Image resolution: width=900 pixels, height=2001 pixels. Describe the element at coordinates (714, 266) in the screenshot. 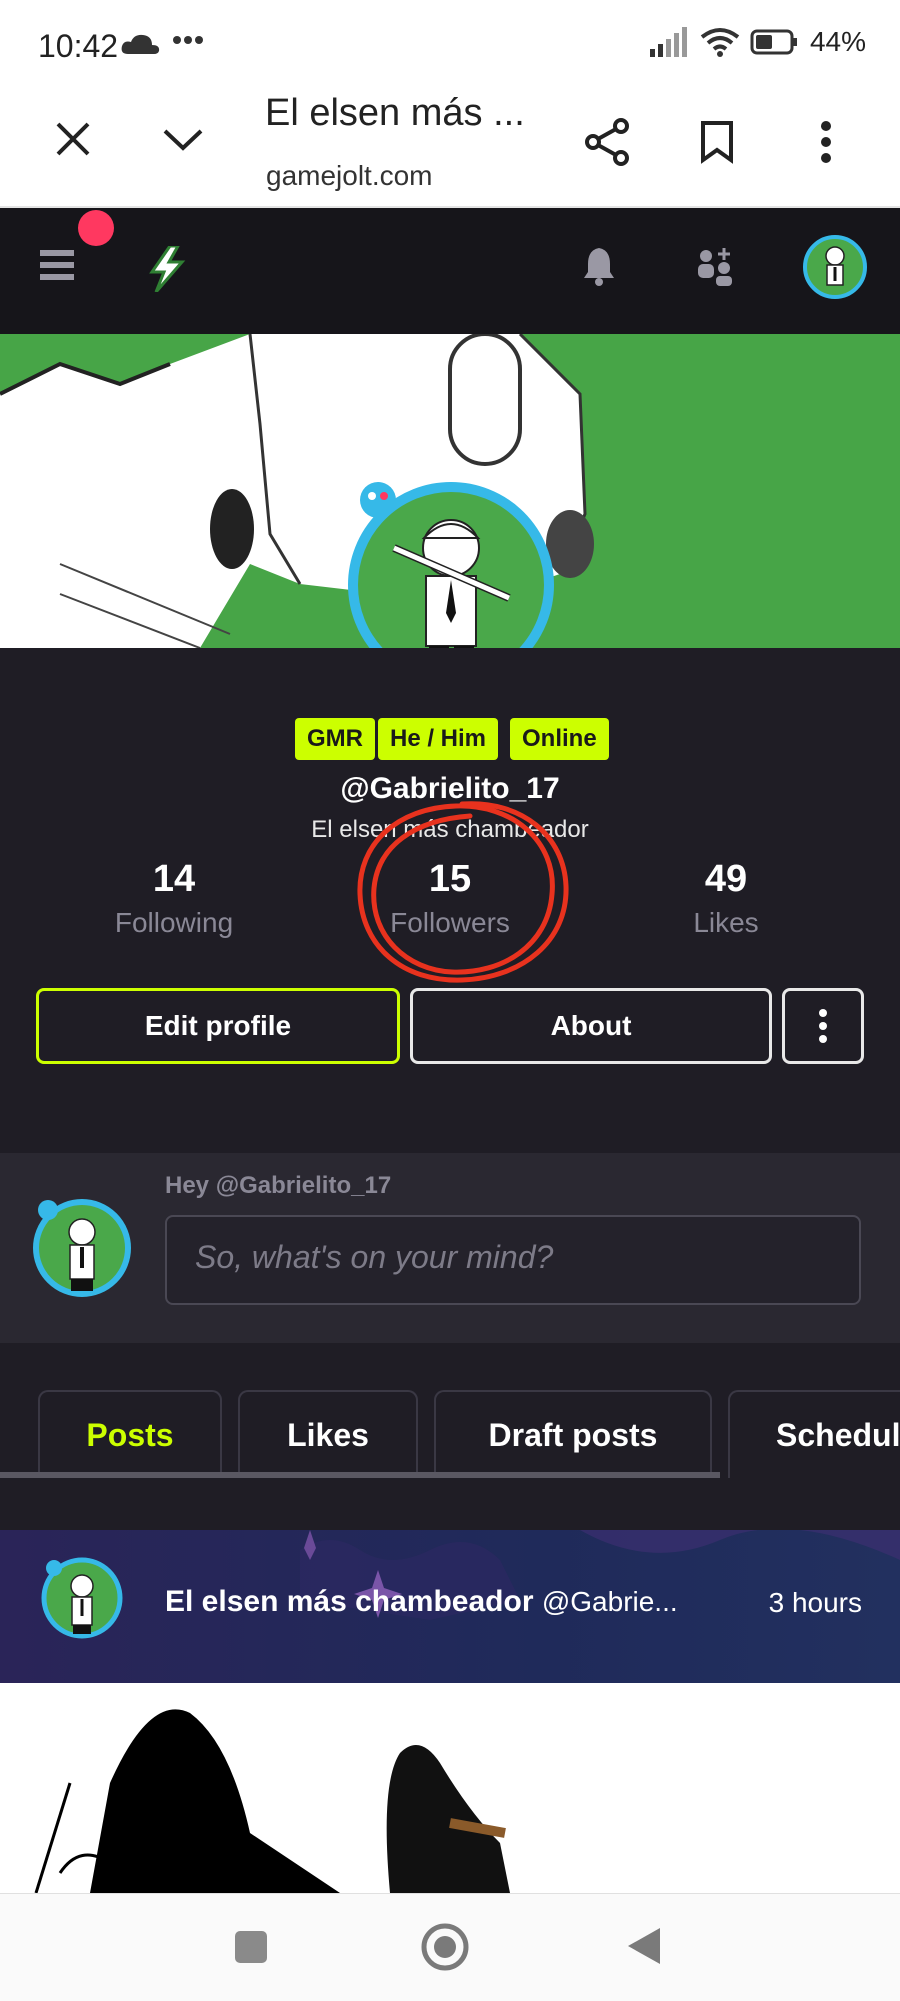

I see `friends-icon` at that location.